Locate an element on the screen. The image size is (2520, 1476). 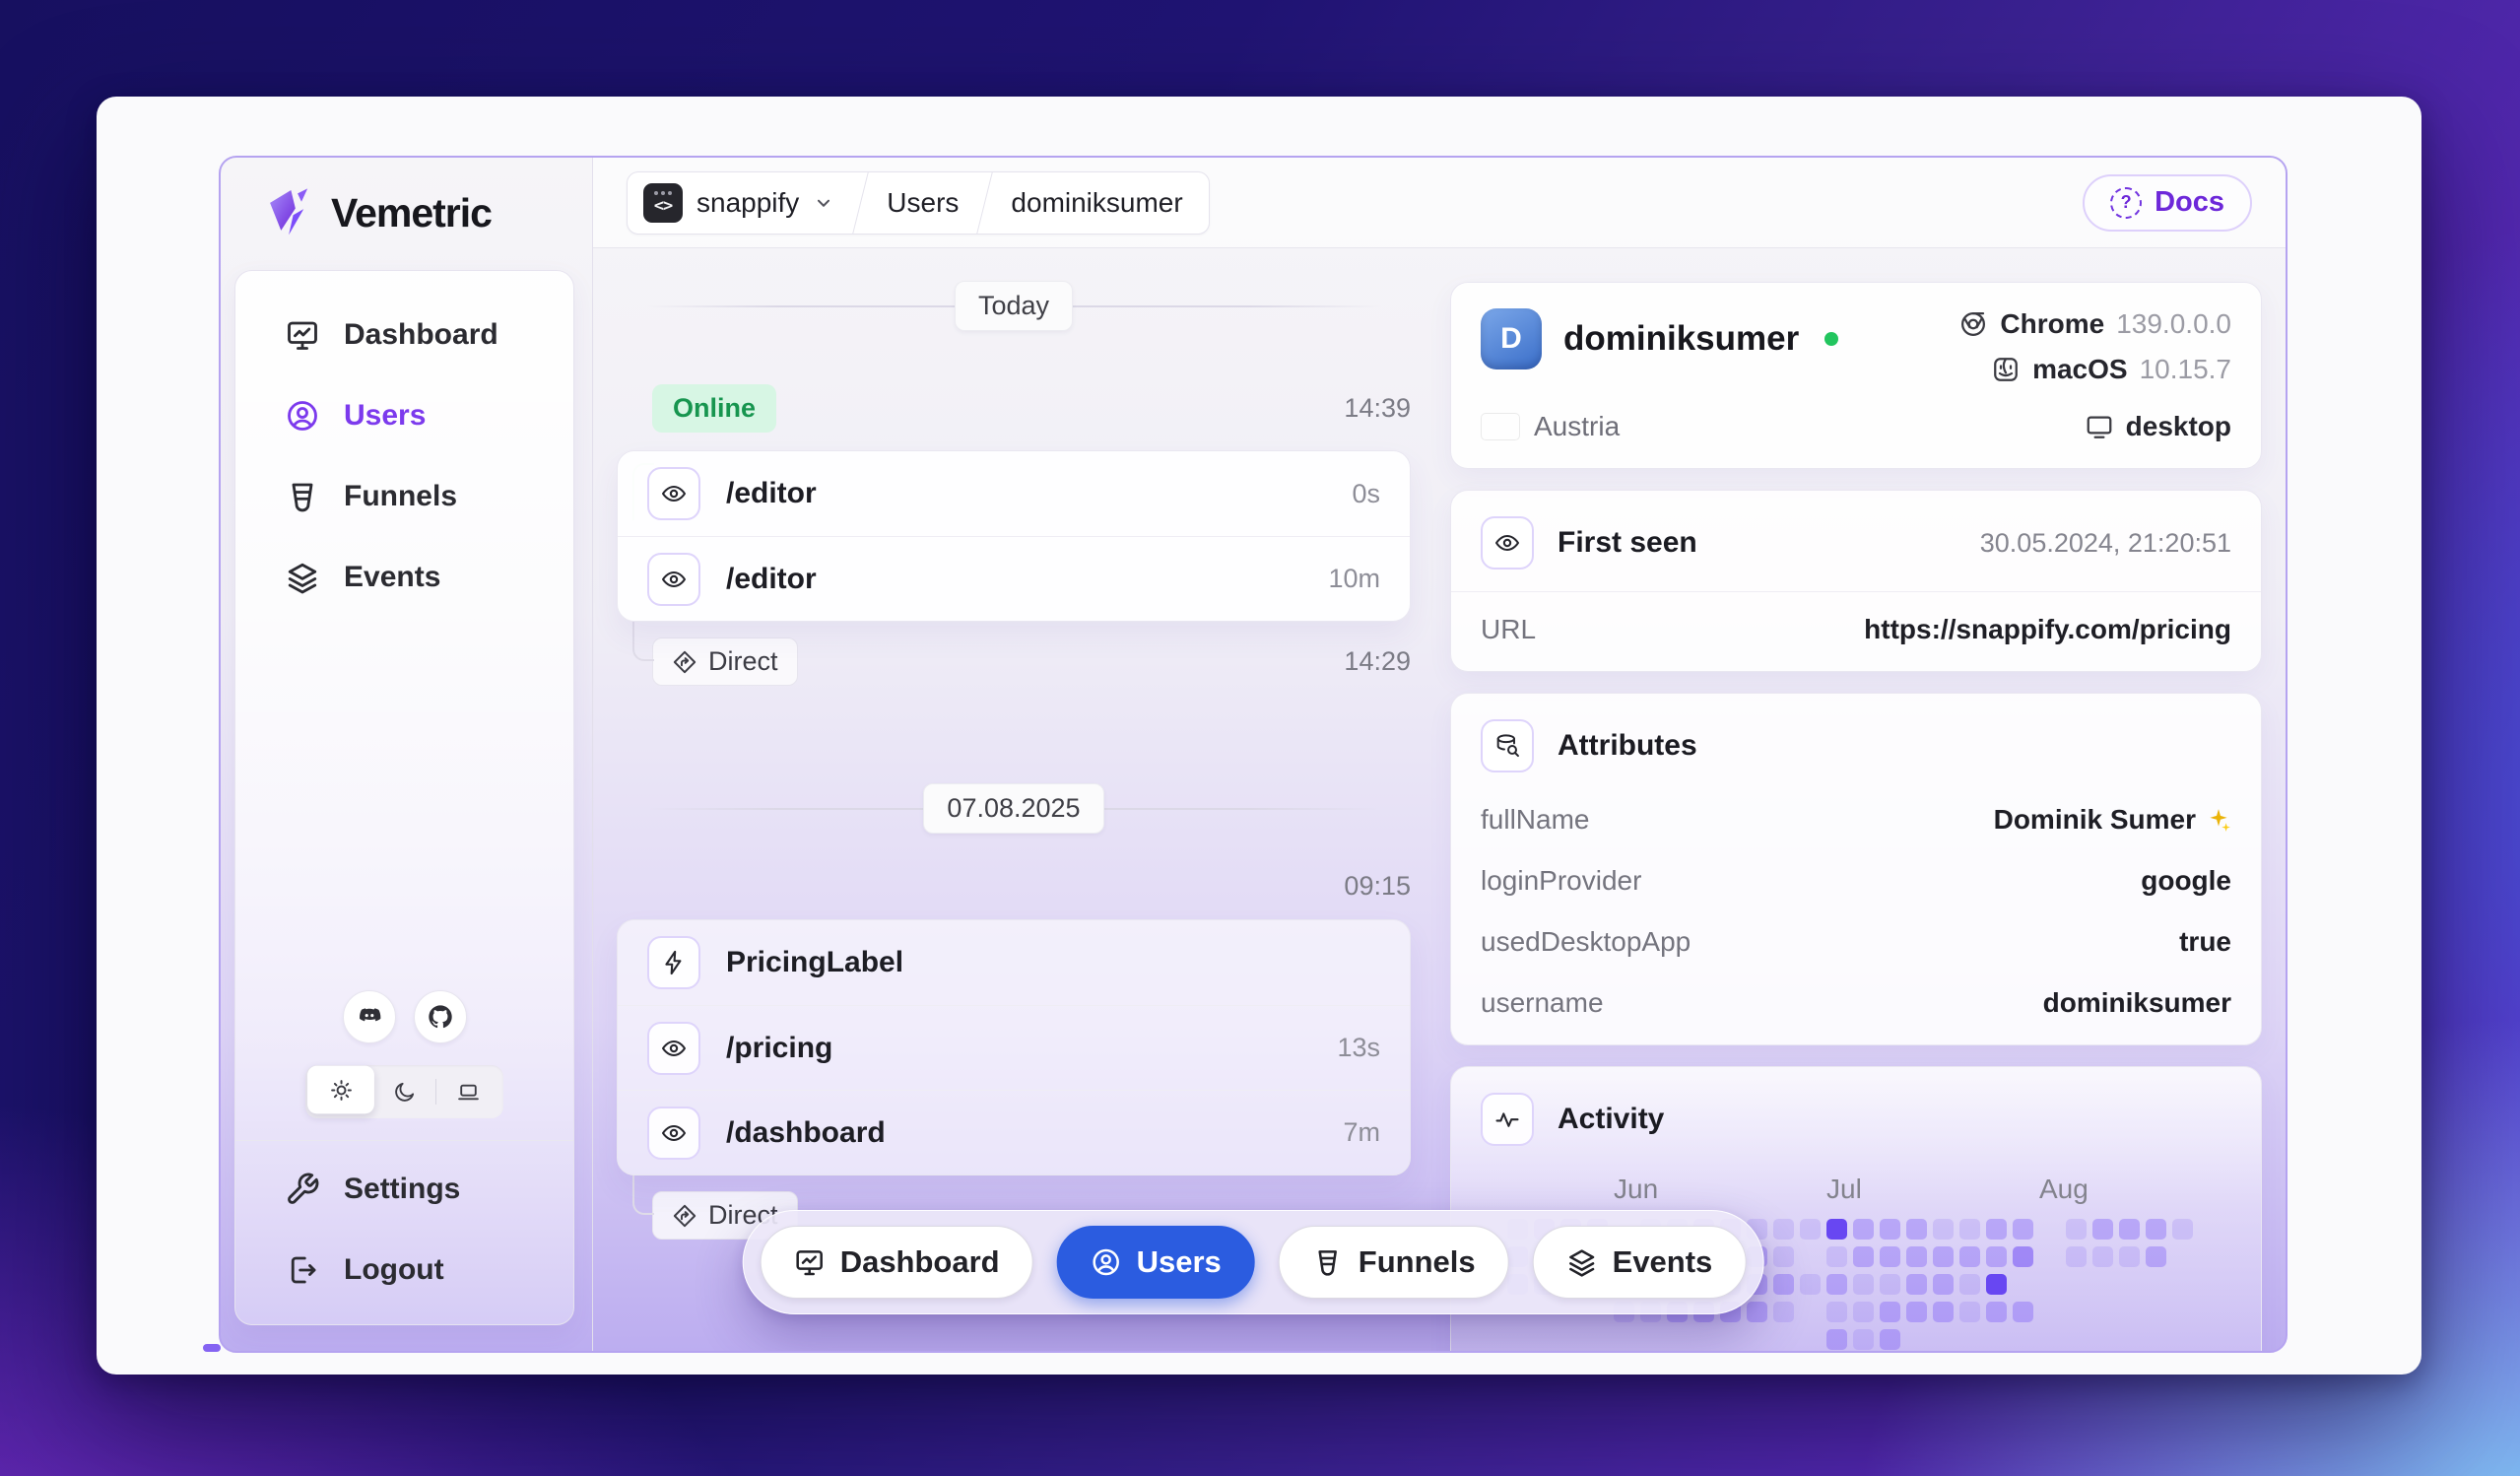
sidebar-item-events: Events is located at coordinates (404, 577).